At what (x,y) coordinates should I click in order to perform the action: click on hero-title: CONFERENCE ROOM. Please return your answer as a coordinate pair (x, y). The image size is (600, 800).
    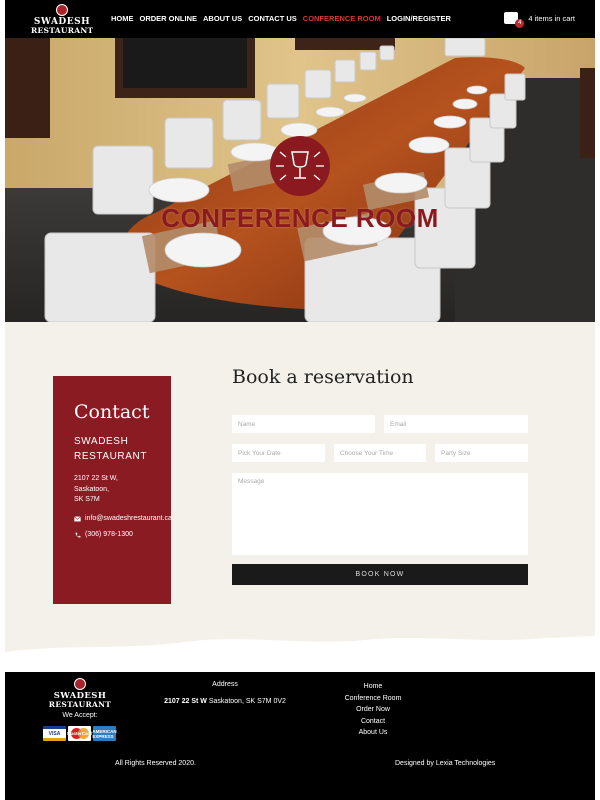
    Looking at the image, I should click on (300, 218).